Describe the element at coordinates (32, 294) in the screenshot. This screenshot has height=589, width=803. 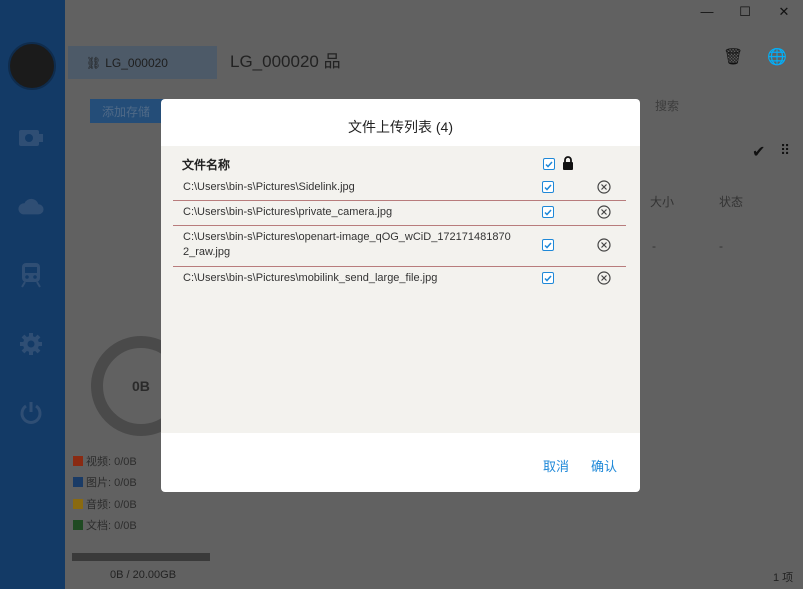
I see `sidebar` at that location.